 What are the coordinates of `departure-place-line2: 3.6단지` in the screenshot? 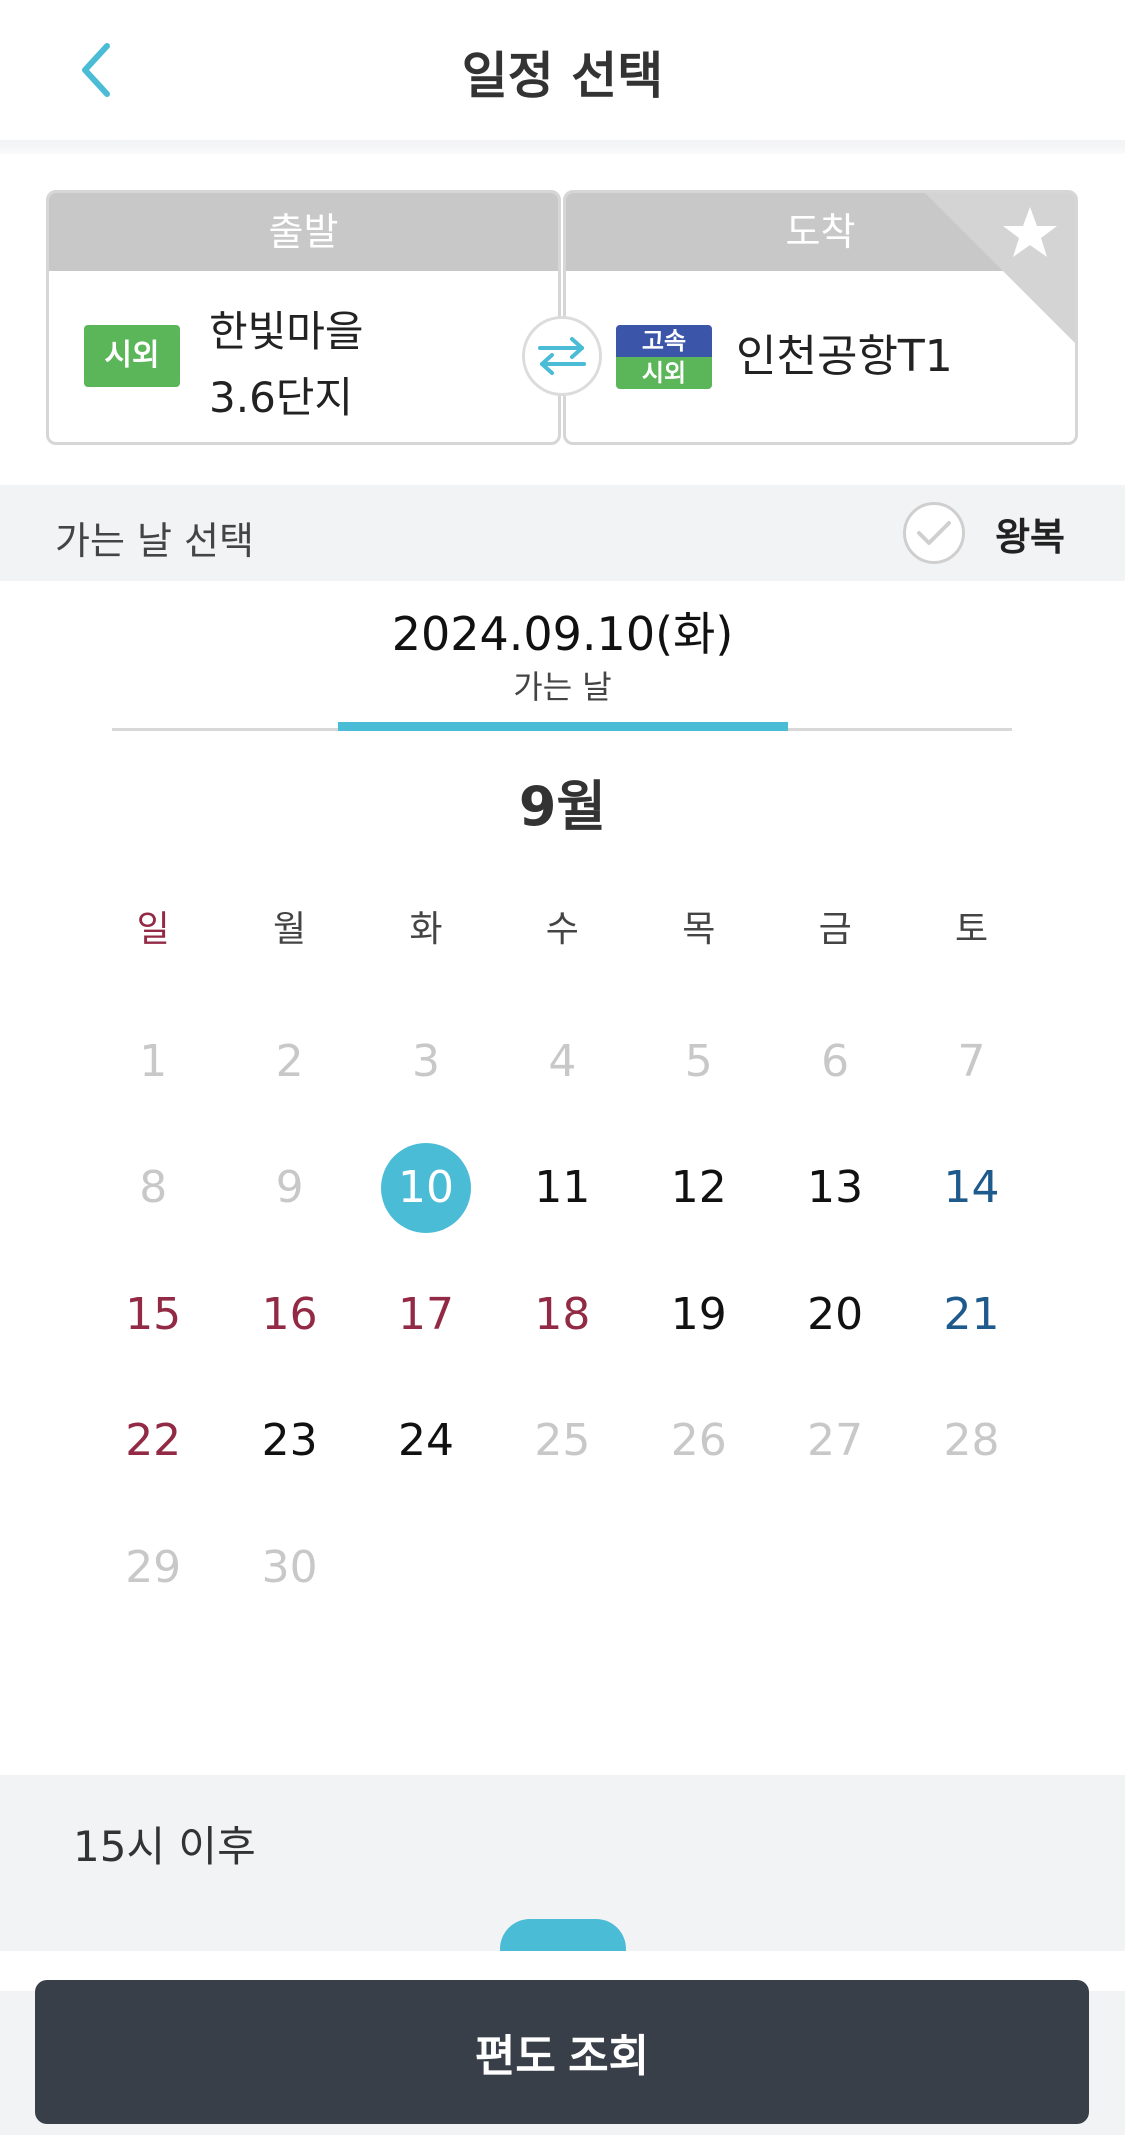 It's located at (281, 397).